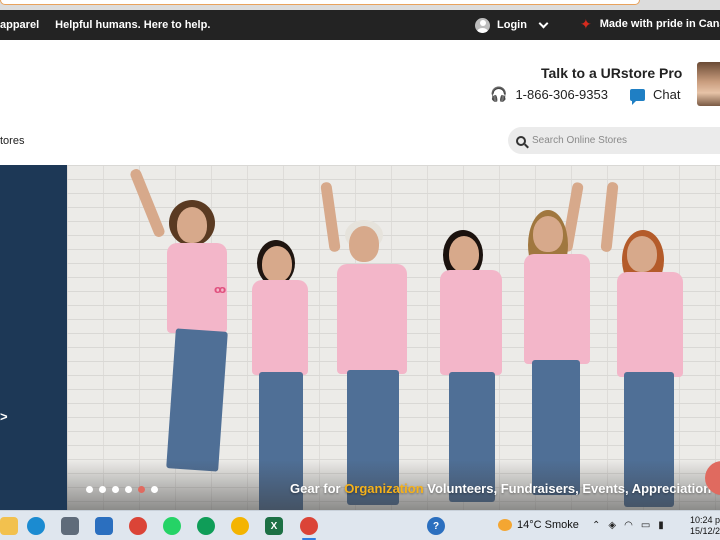 The height and width of the screenshot is (540, 720). Describe the element at coordinates (9, 526) in the screenshot. I see `file-explorer-icon` at that location.